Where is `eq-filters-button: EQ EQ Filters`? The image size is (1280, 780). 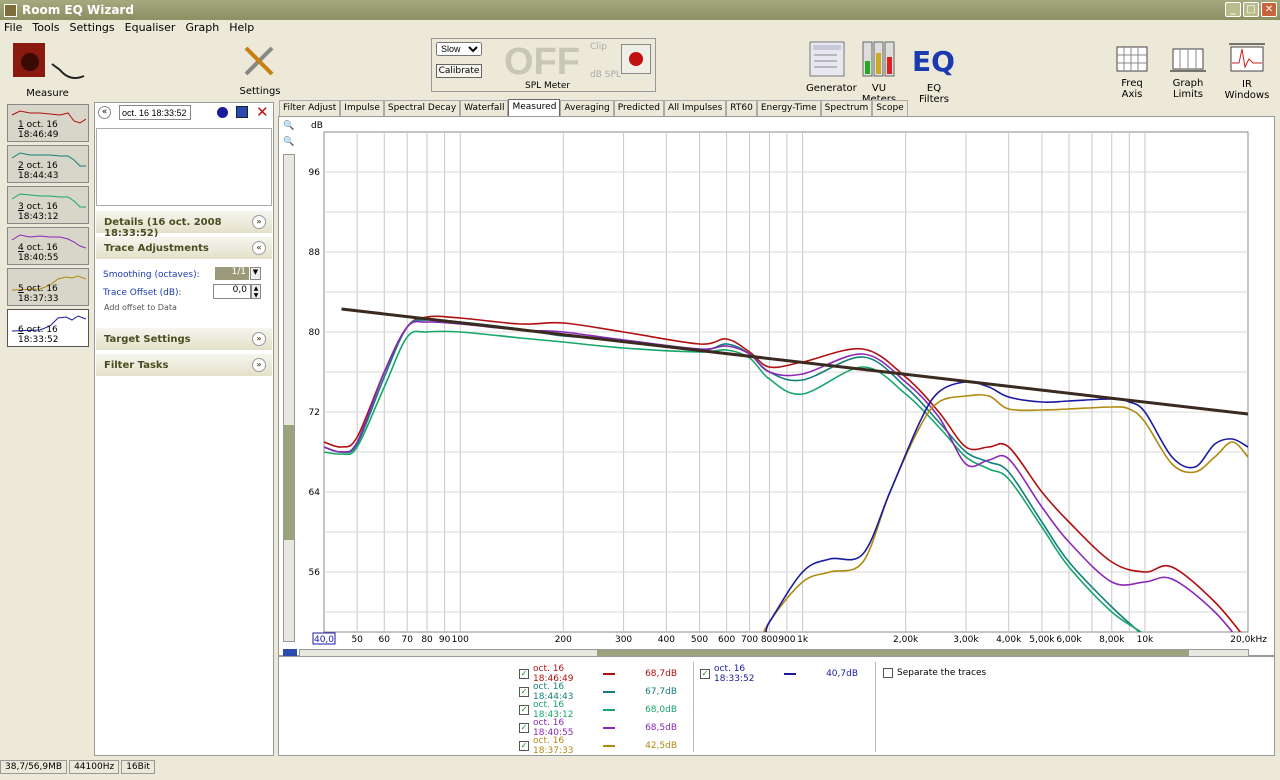 eq-filters-button: EQ EQ Filters is located at coordinates (934, 73).